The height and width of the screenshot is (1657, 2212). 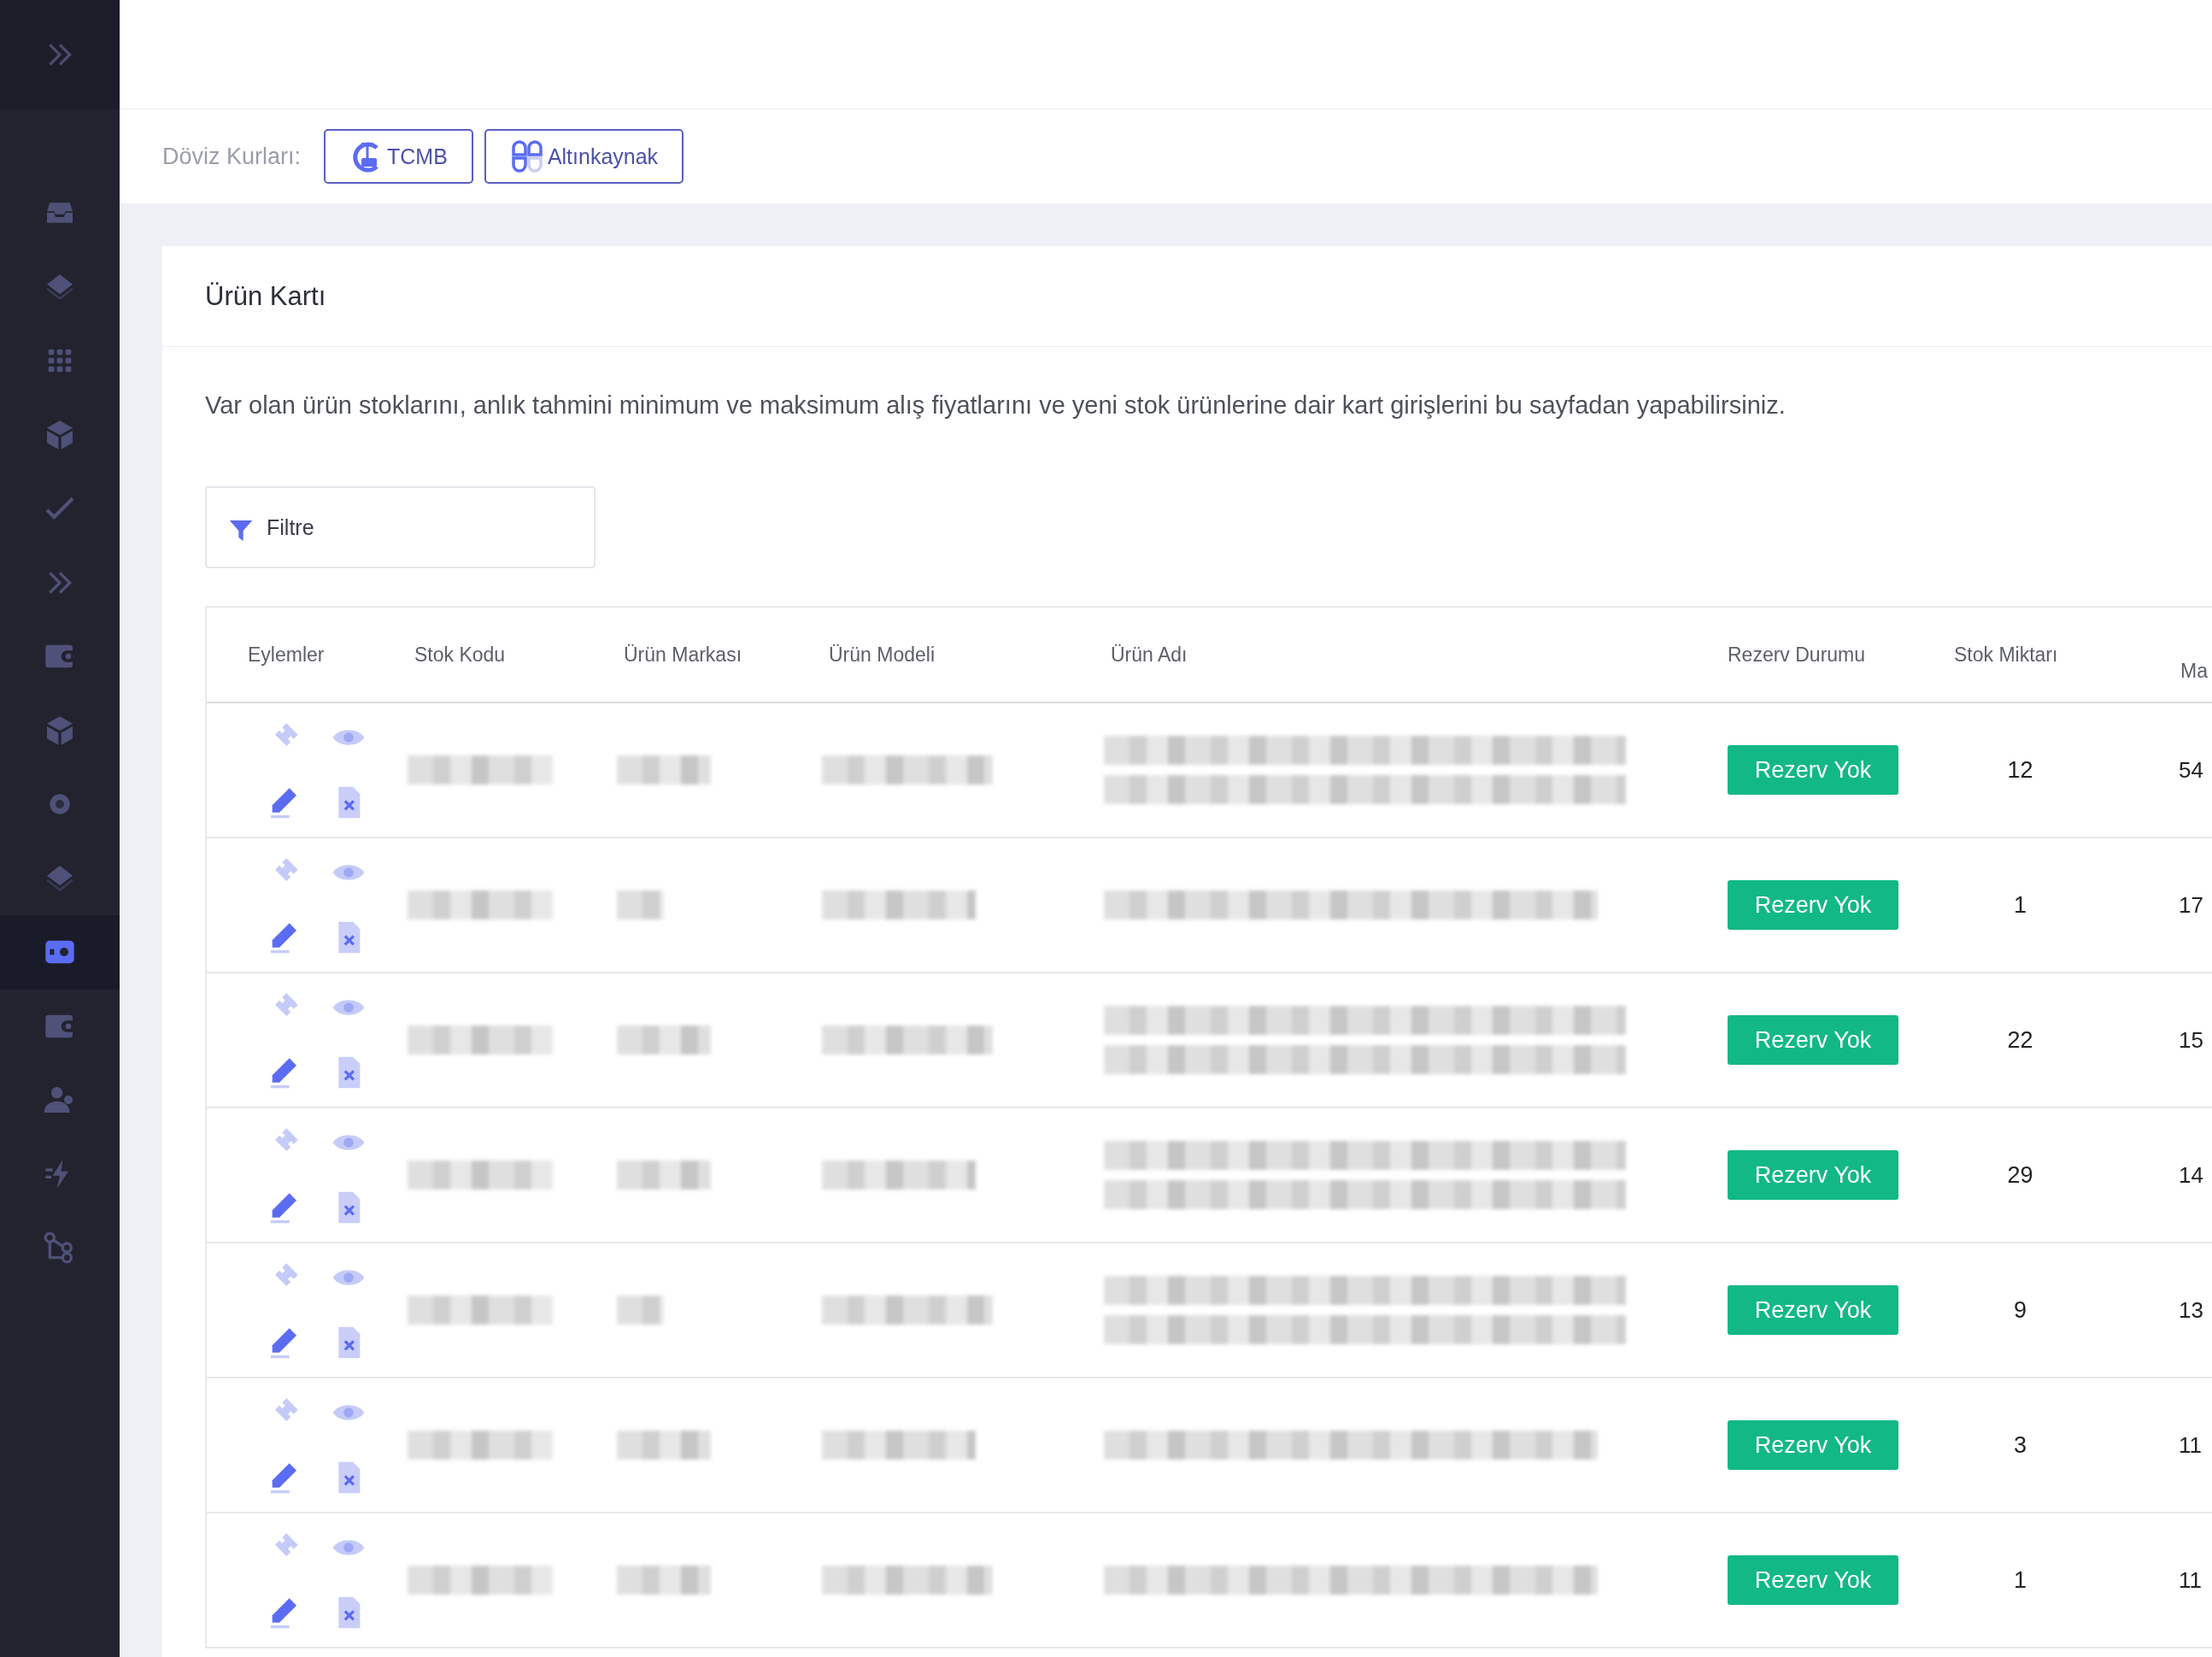 What do you see at coordinates (882, 655) in the screenshot?
I see `column-header: Ürün Modeli` at bounding box center [882, 655].